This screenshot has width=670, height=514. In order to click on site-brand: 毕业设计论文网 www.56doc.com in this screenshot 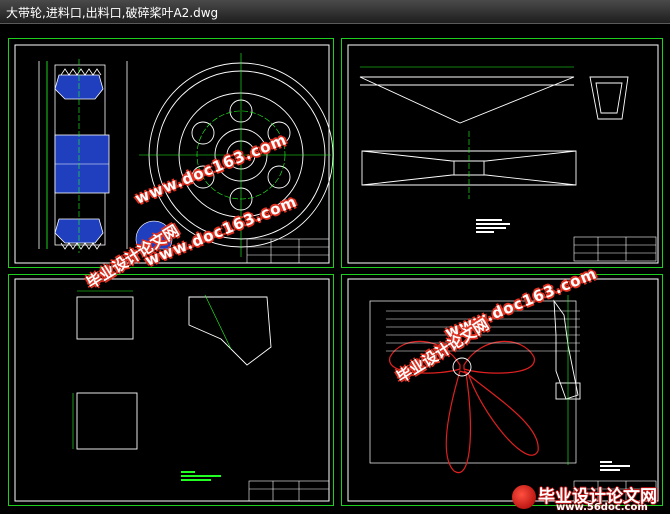, I will do `click(589, 498)`.